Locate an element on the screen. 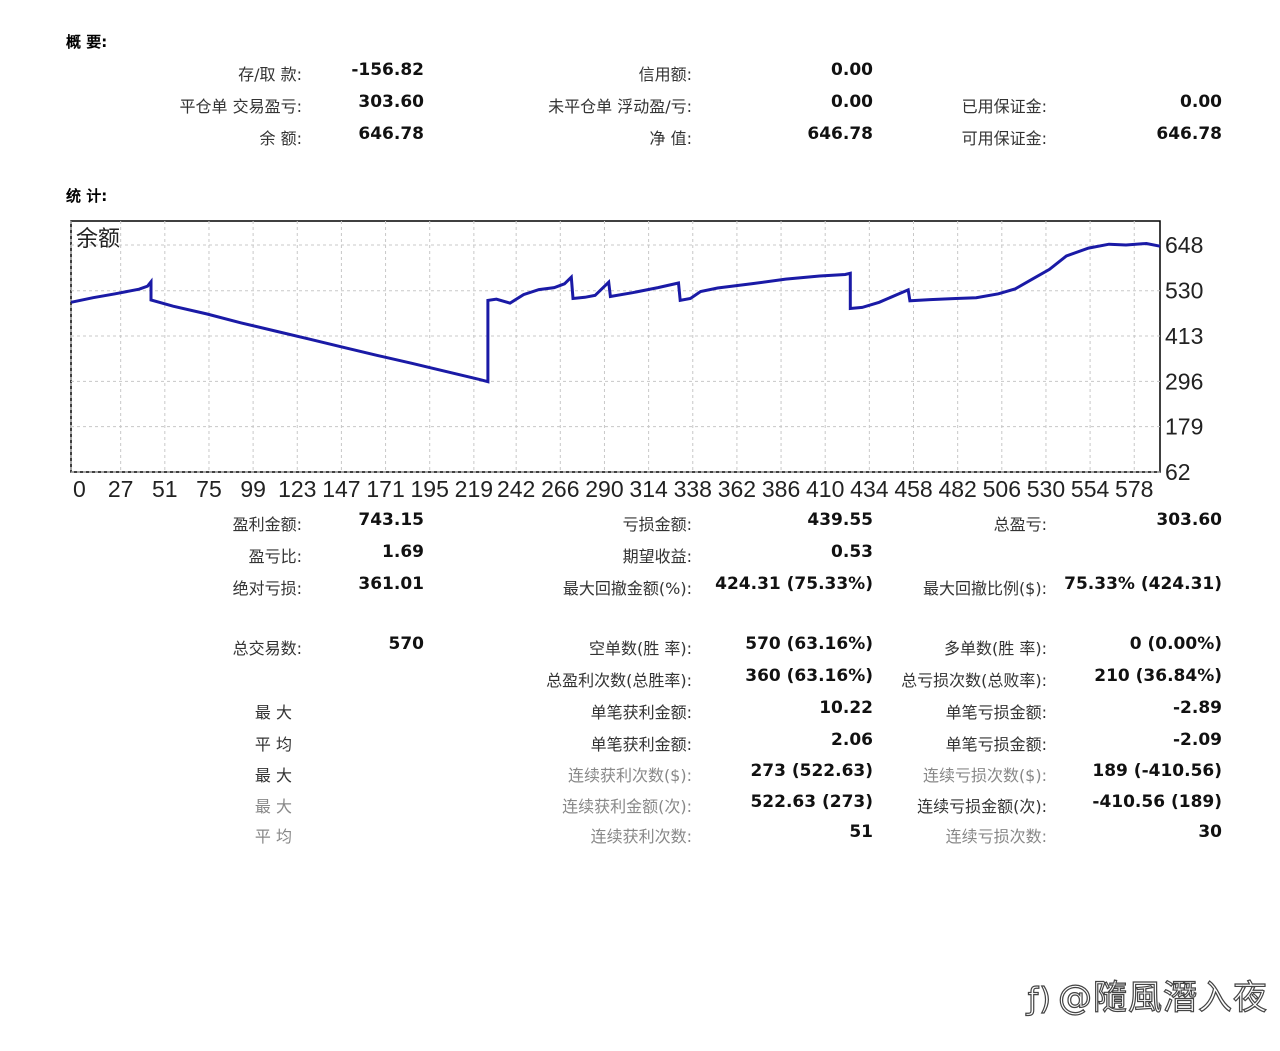  stats-label: 最大回撤金额(%): is located at coordinates (627, 587).